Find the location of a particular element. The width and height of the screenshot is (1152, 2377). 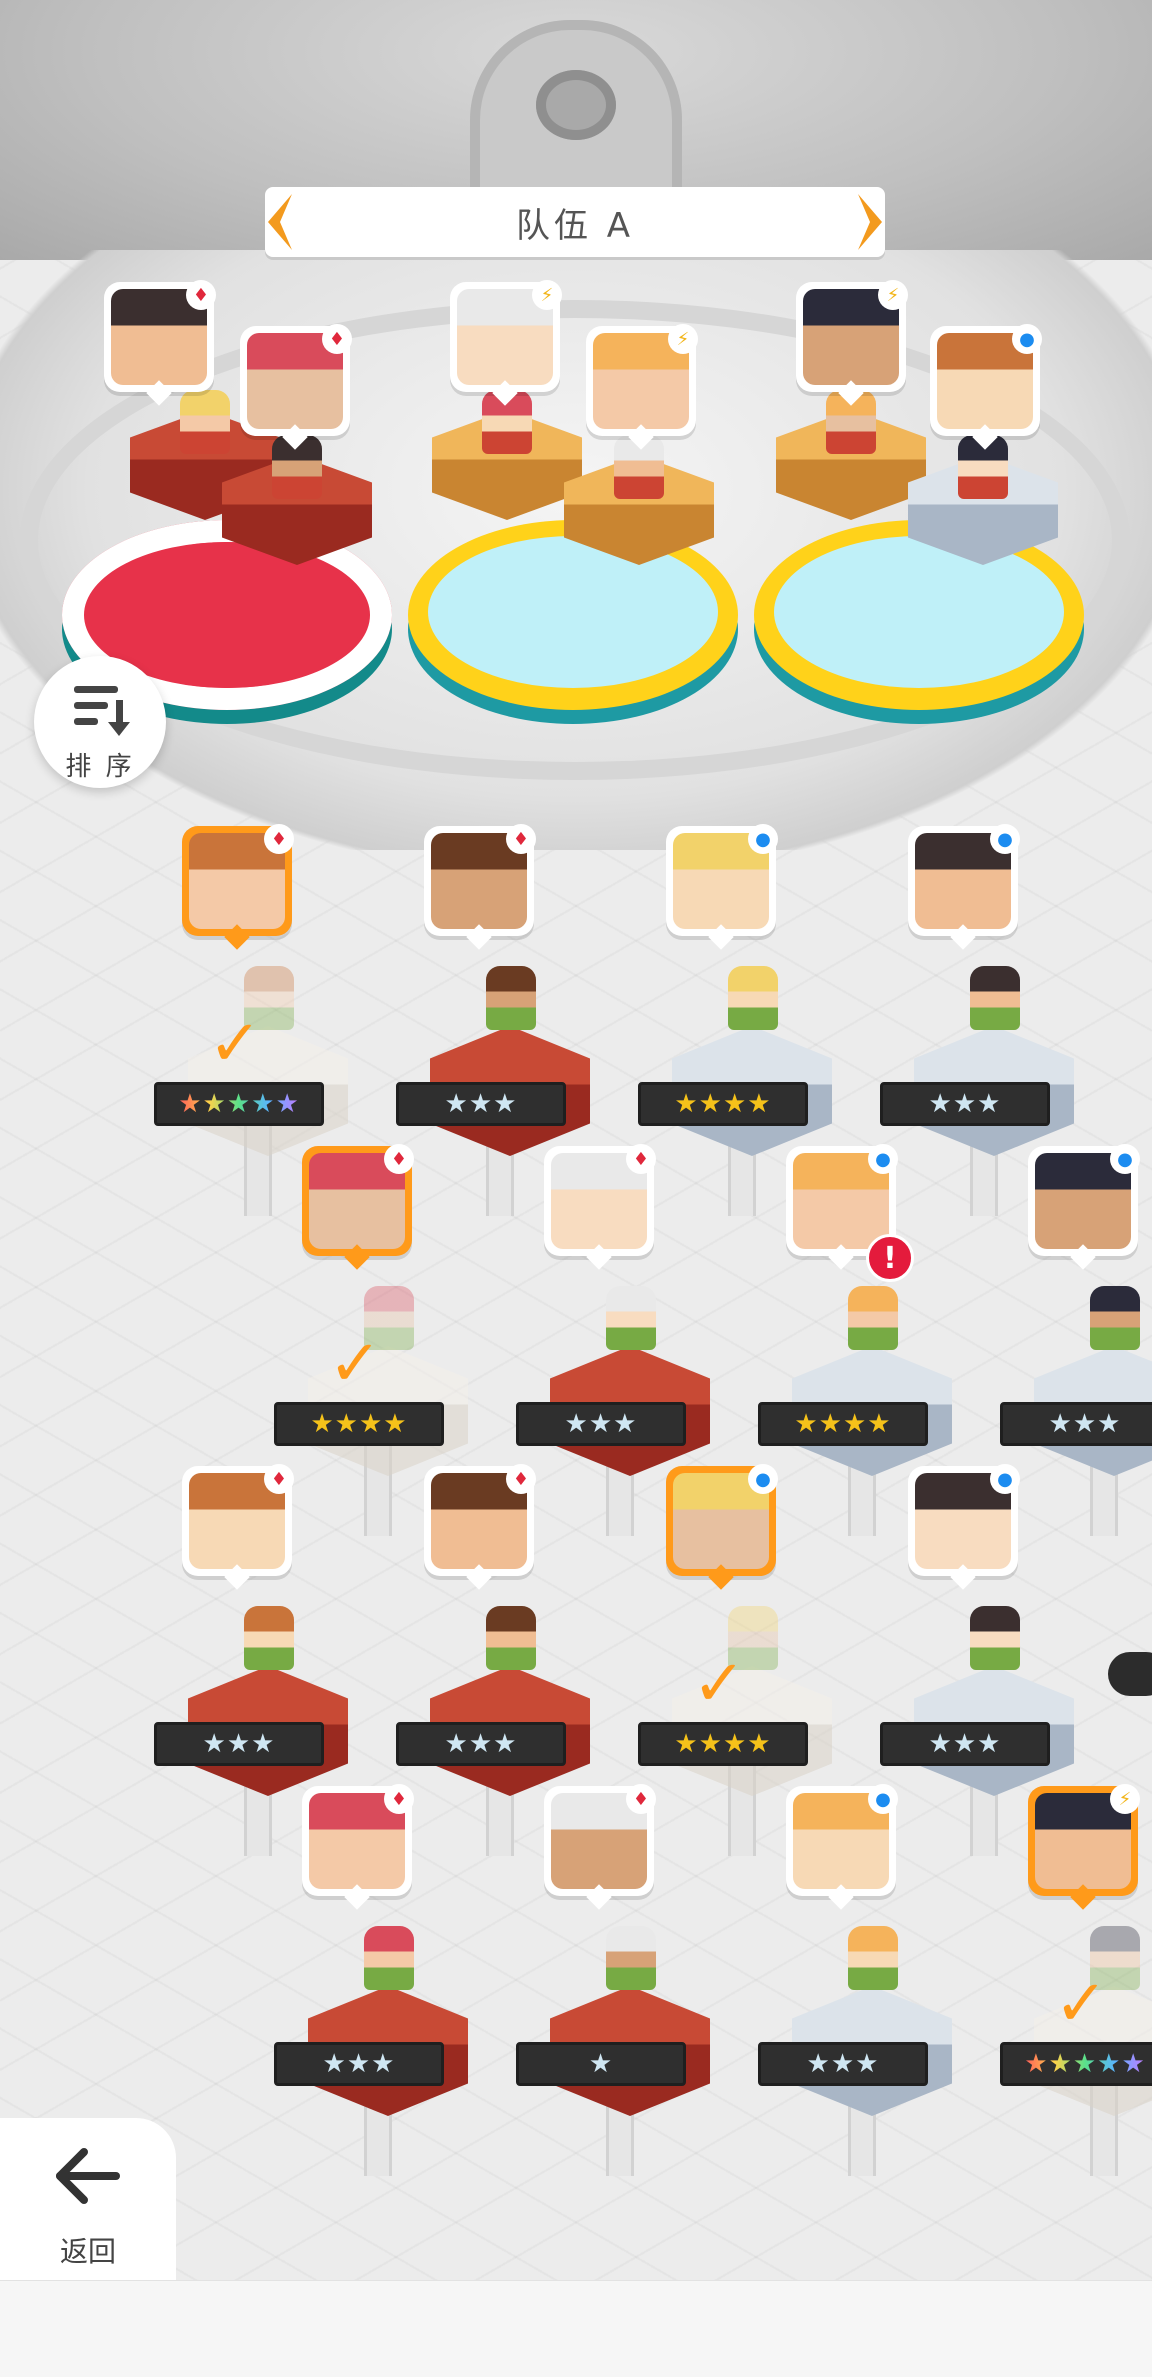

arena-arch is located at coordinates (576, 110).